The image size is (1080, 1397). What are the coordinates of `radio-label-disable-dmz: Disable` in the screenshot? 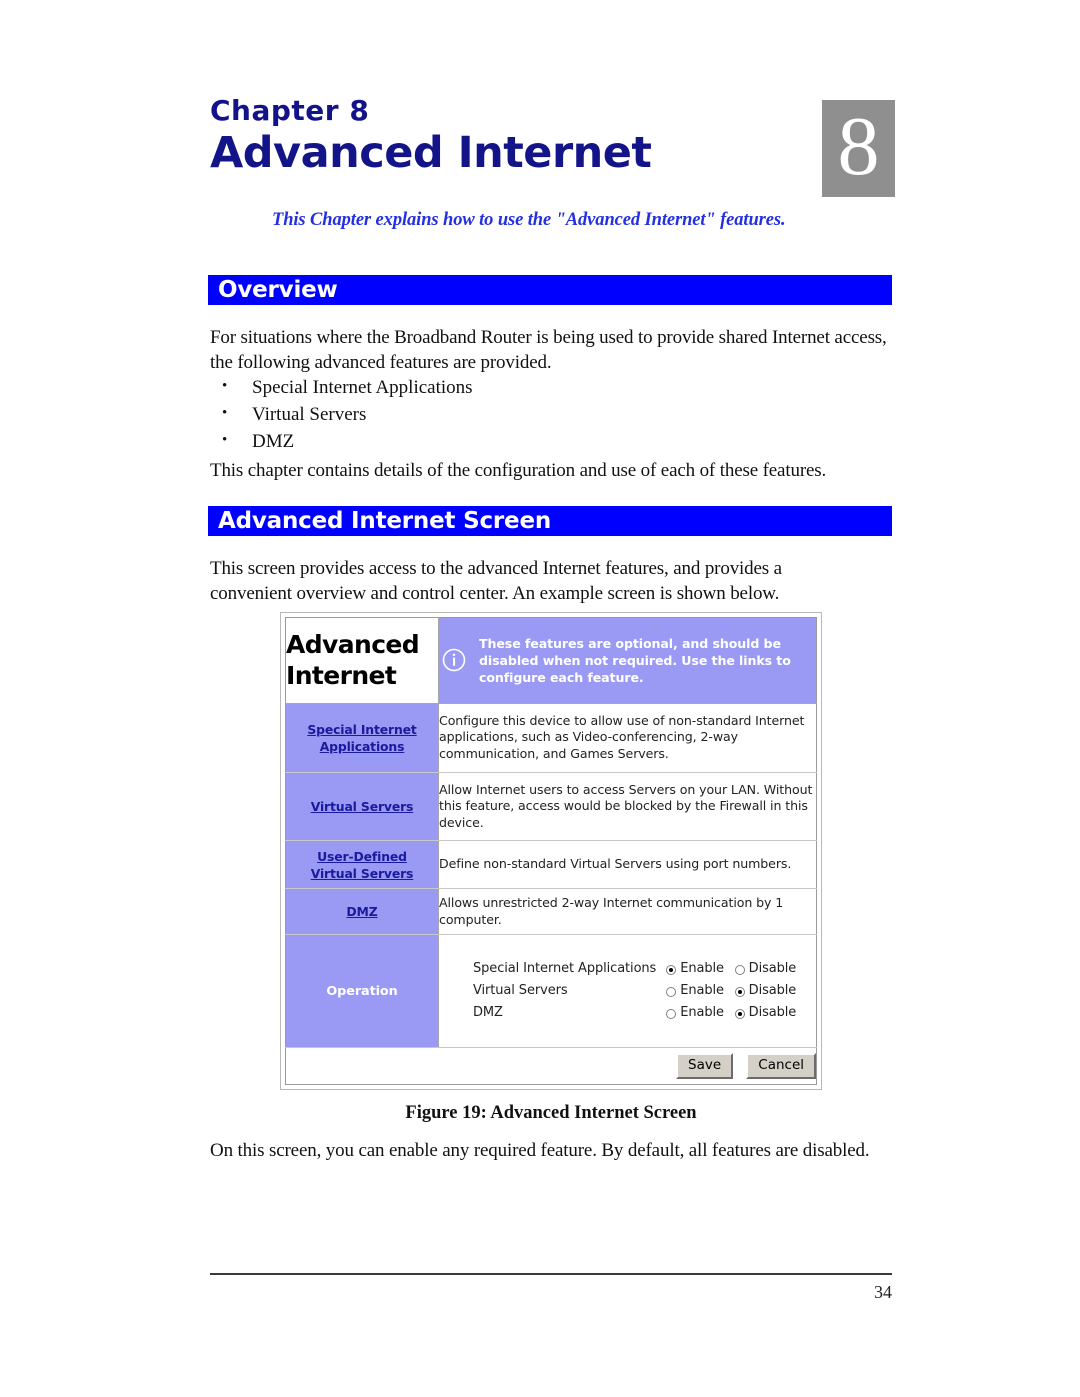 It's located at (772, 1013).